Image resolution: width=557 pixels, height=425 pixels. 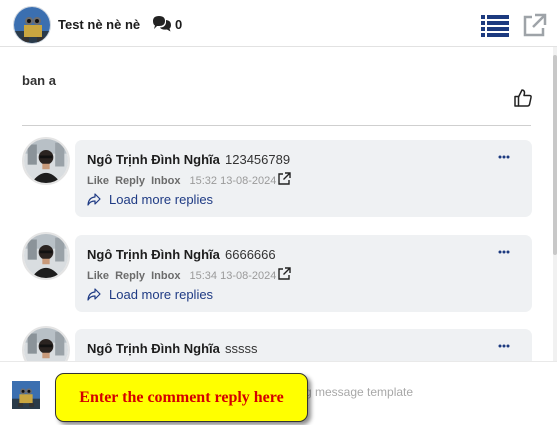 I want to click on thumbs-up-icon, so click(x=523, y=98).